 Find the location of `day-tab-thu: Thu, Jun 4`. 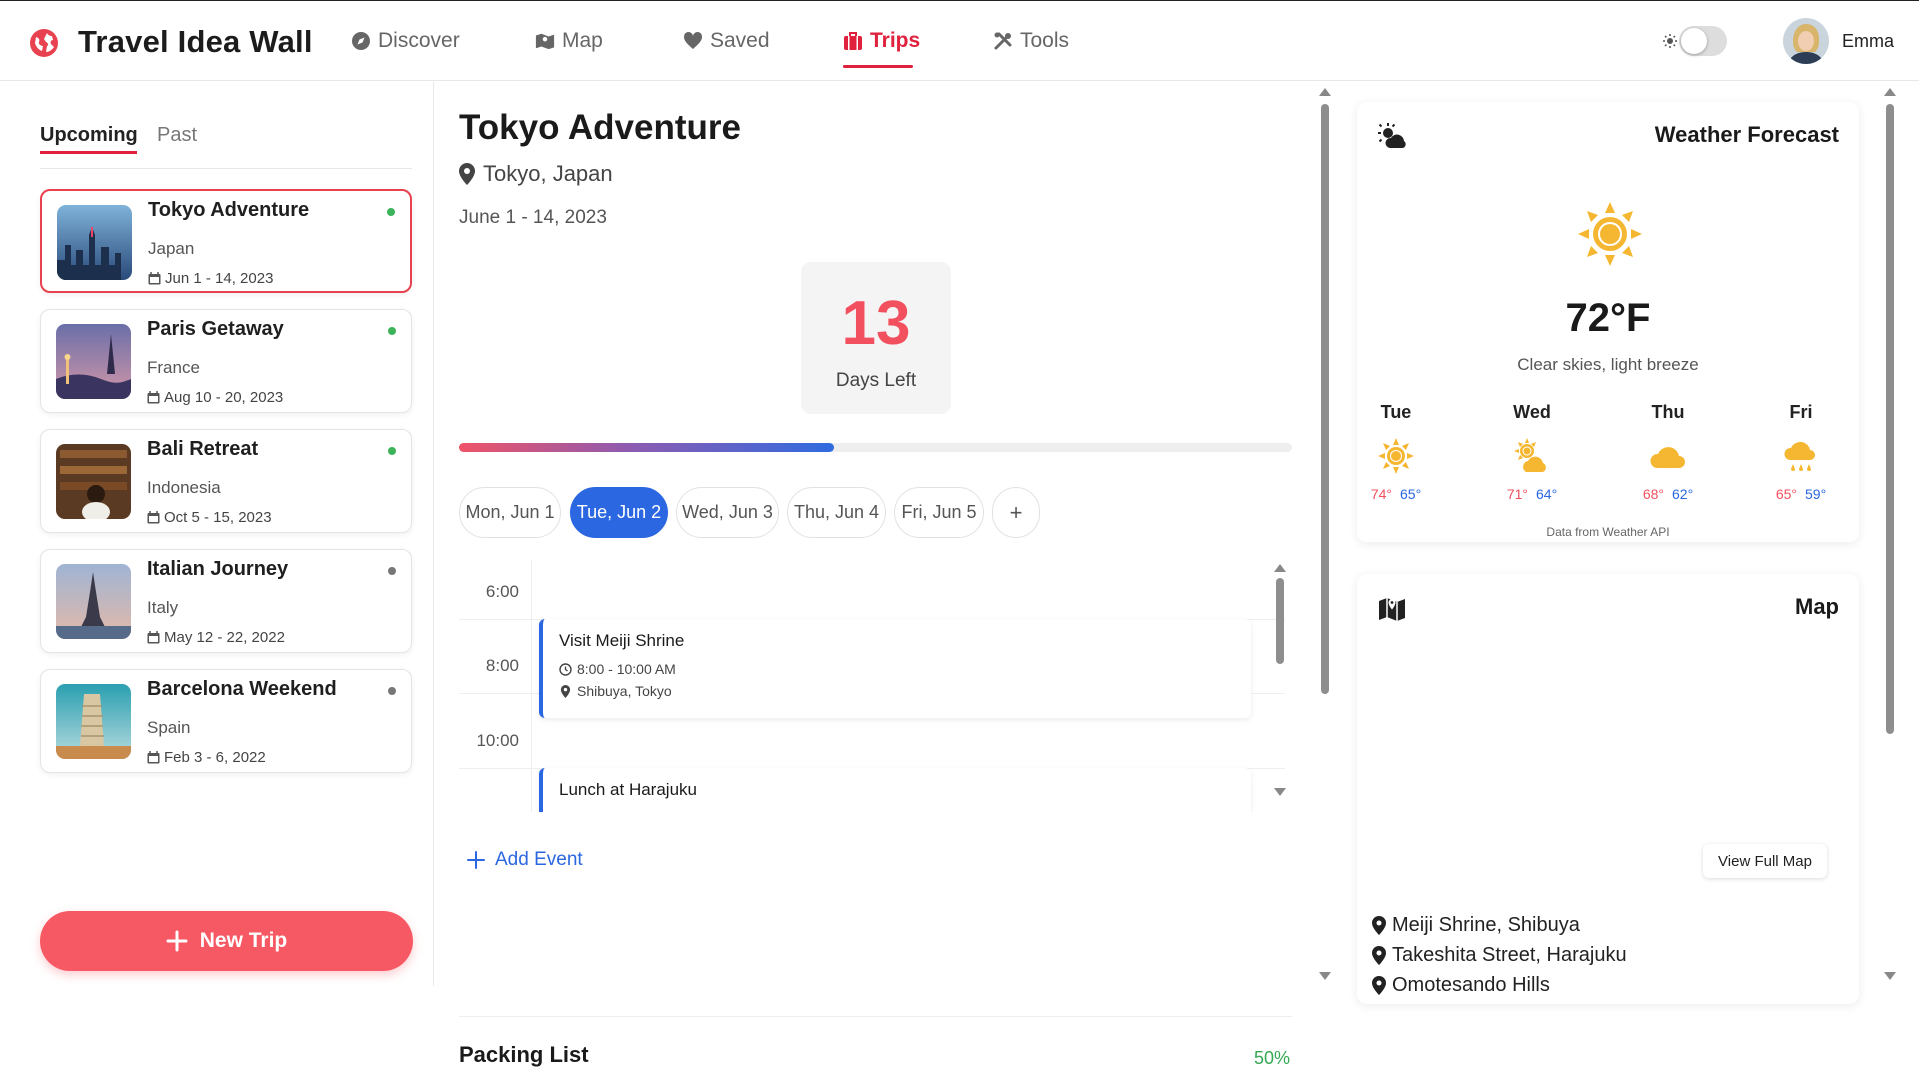

day-tab-thu: Thu, Jun 4 is located at coordinates (836, 512).